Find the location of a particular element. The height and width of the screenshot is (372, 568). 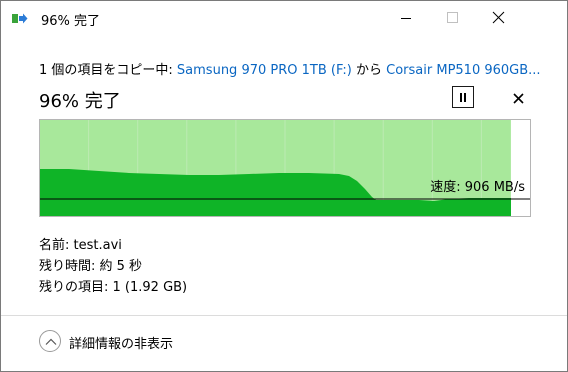

progress-percent: 96% 完了 is located at coordinates (80, 101).